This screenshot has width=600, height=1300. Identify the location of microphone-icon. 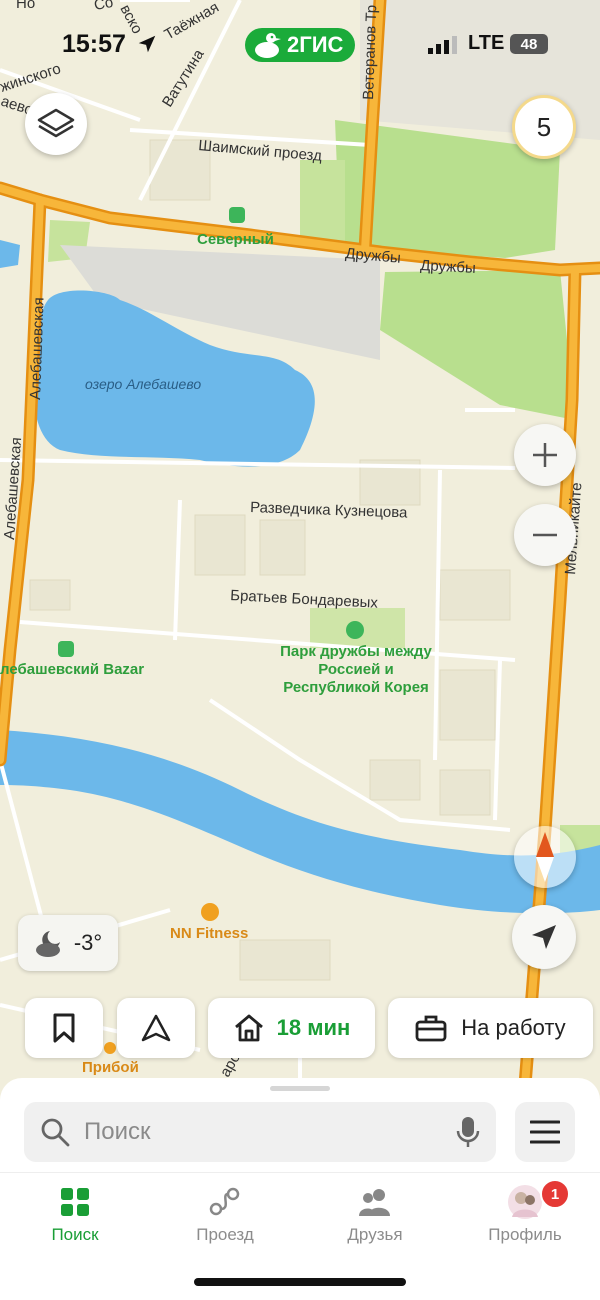
(468, 1132).